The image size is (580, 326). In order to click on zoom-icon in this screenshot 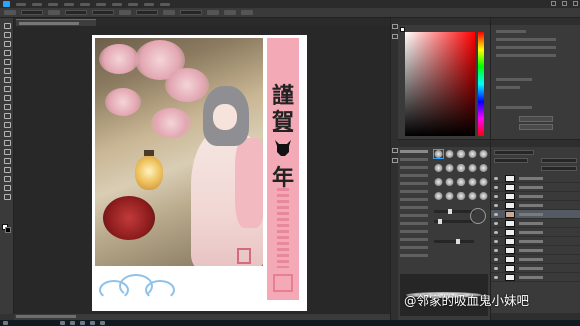, I will do `click(7, 196)`.